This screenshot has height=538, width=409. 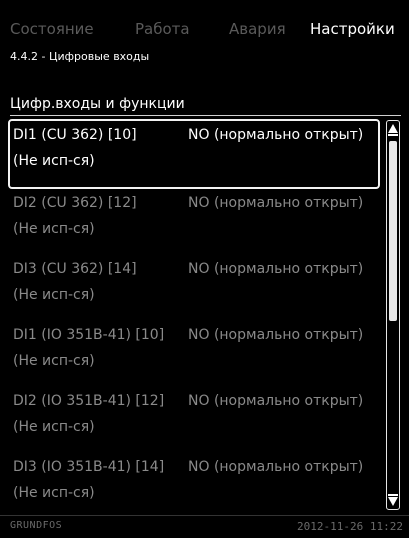 What do you see at coordinates (89, 401) in the screenshot?
I see `input-label: DI2 (IO 351B-41) [12]` at bounding box center [89, 401].